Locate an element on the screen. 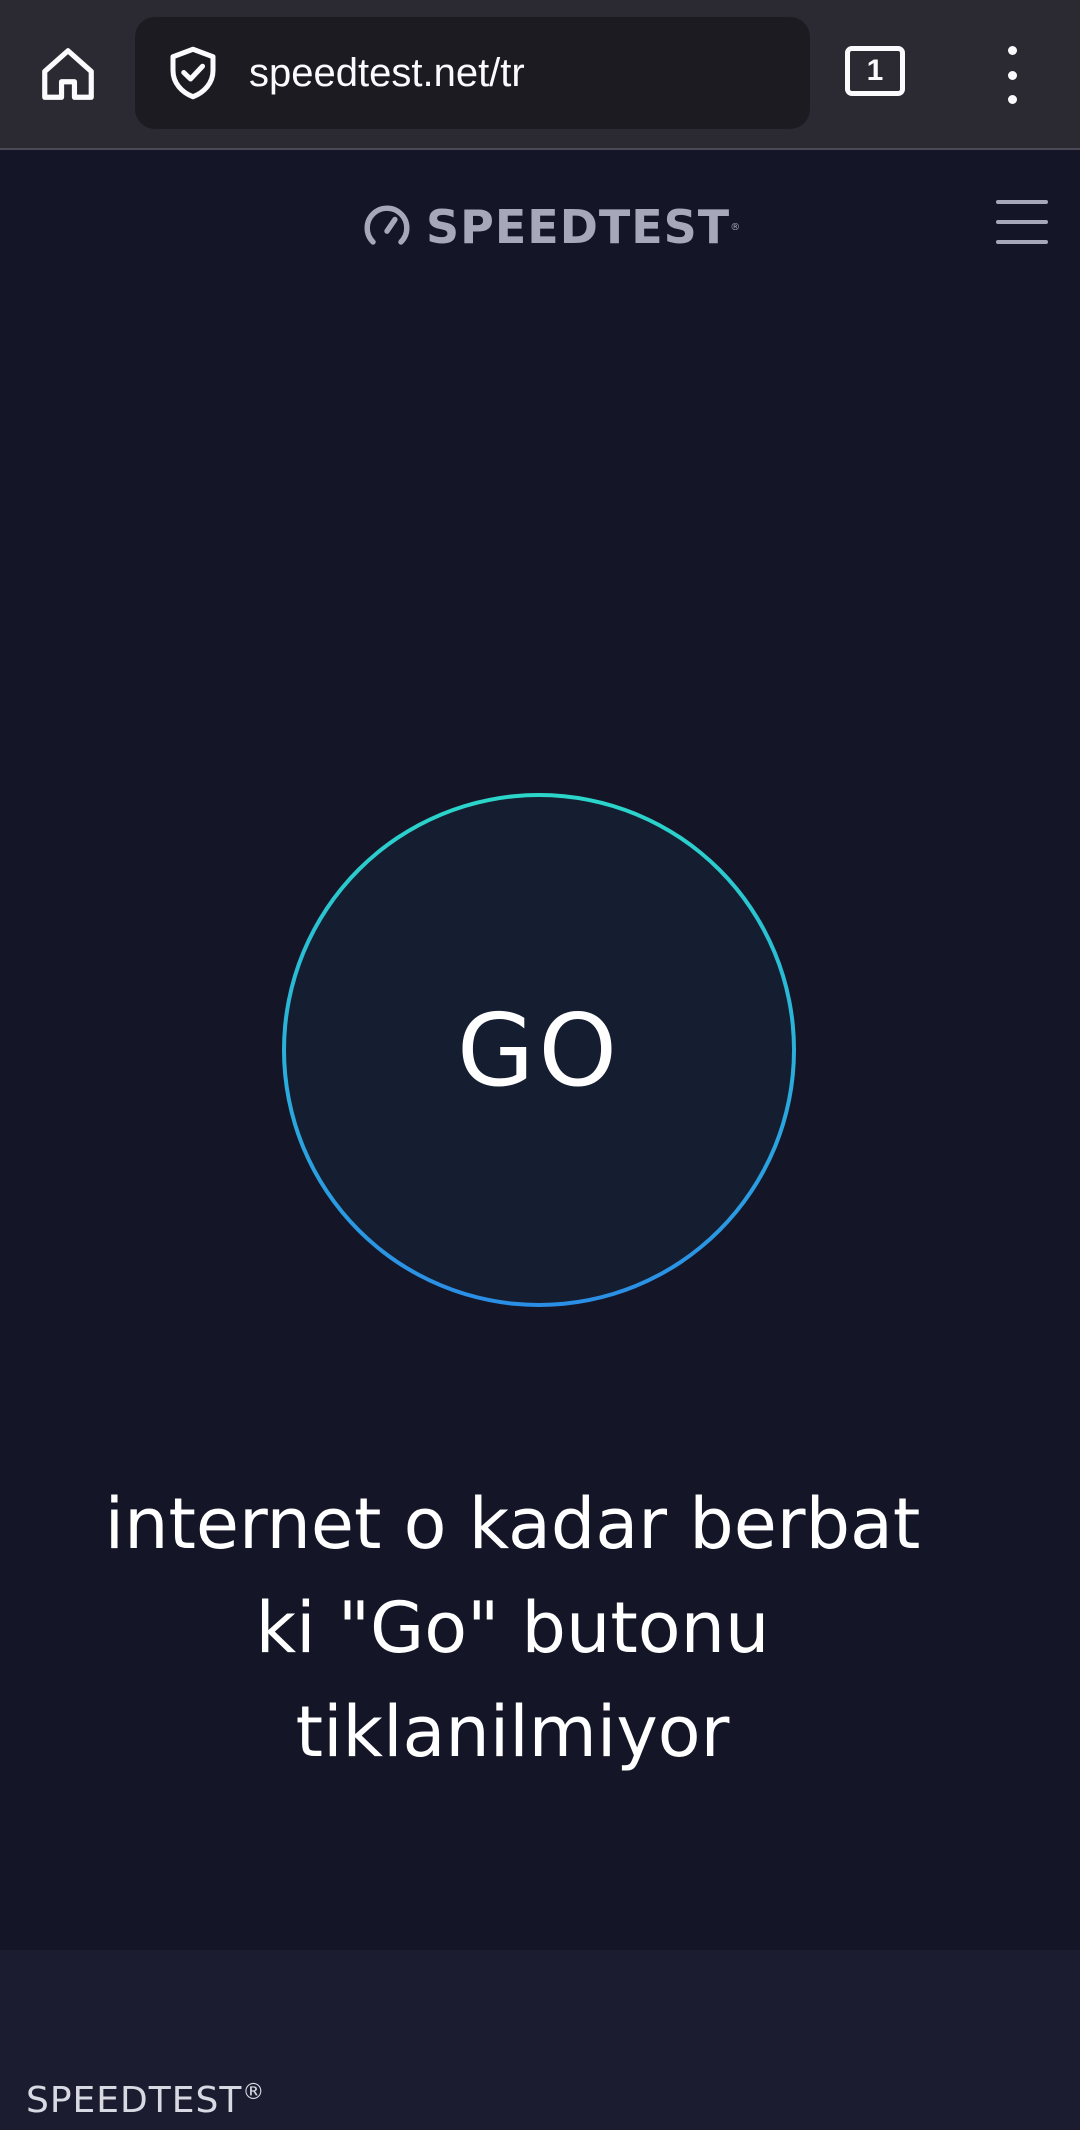 This screenshot has width=1080, height=2130. hamburger-menu-icon is located at coordinates (1022, 202).